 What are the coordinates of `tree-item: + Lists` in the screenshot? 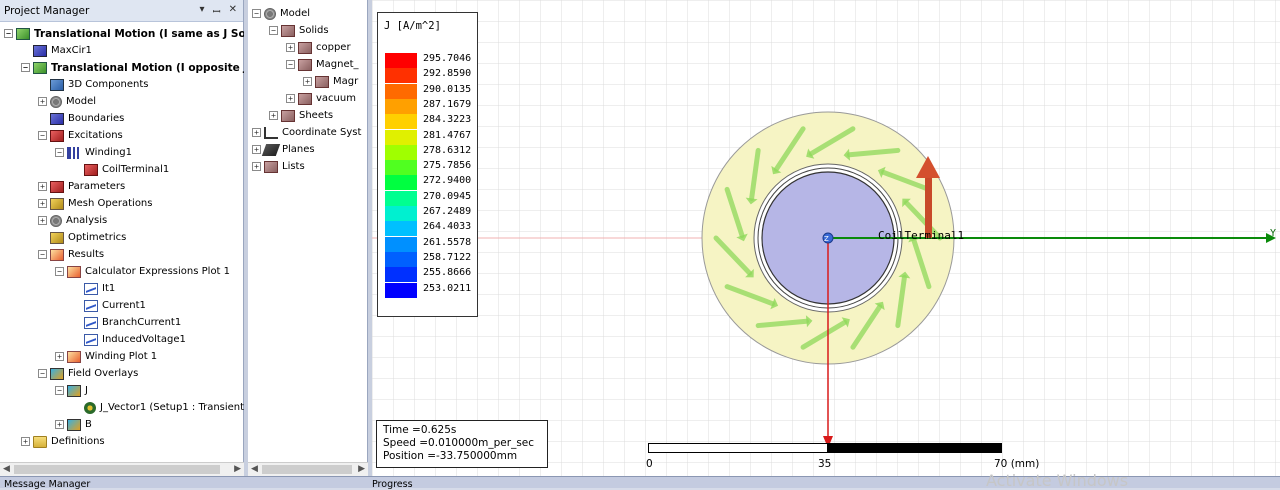 It's located at (278, 166).